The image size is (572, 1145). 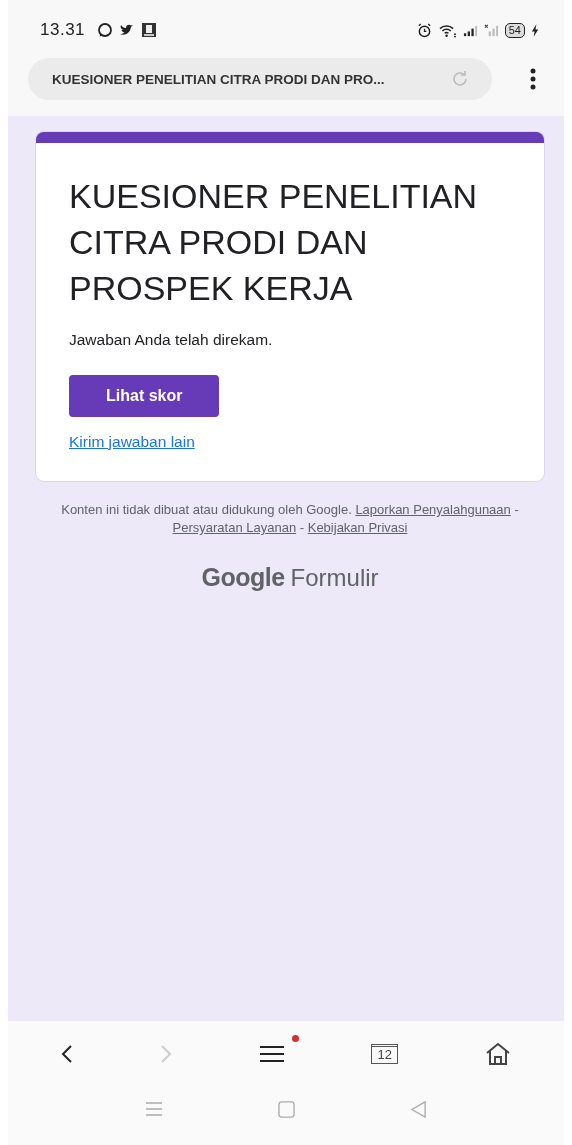 What do you see at coordinates (514, 30) in the screenshot?
I see `battery-level: 54` at bounding box center [514, 30].